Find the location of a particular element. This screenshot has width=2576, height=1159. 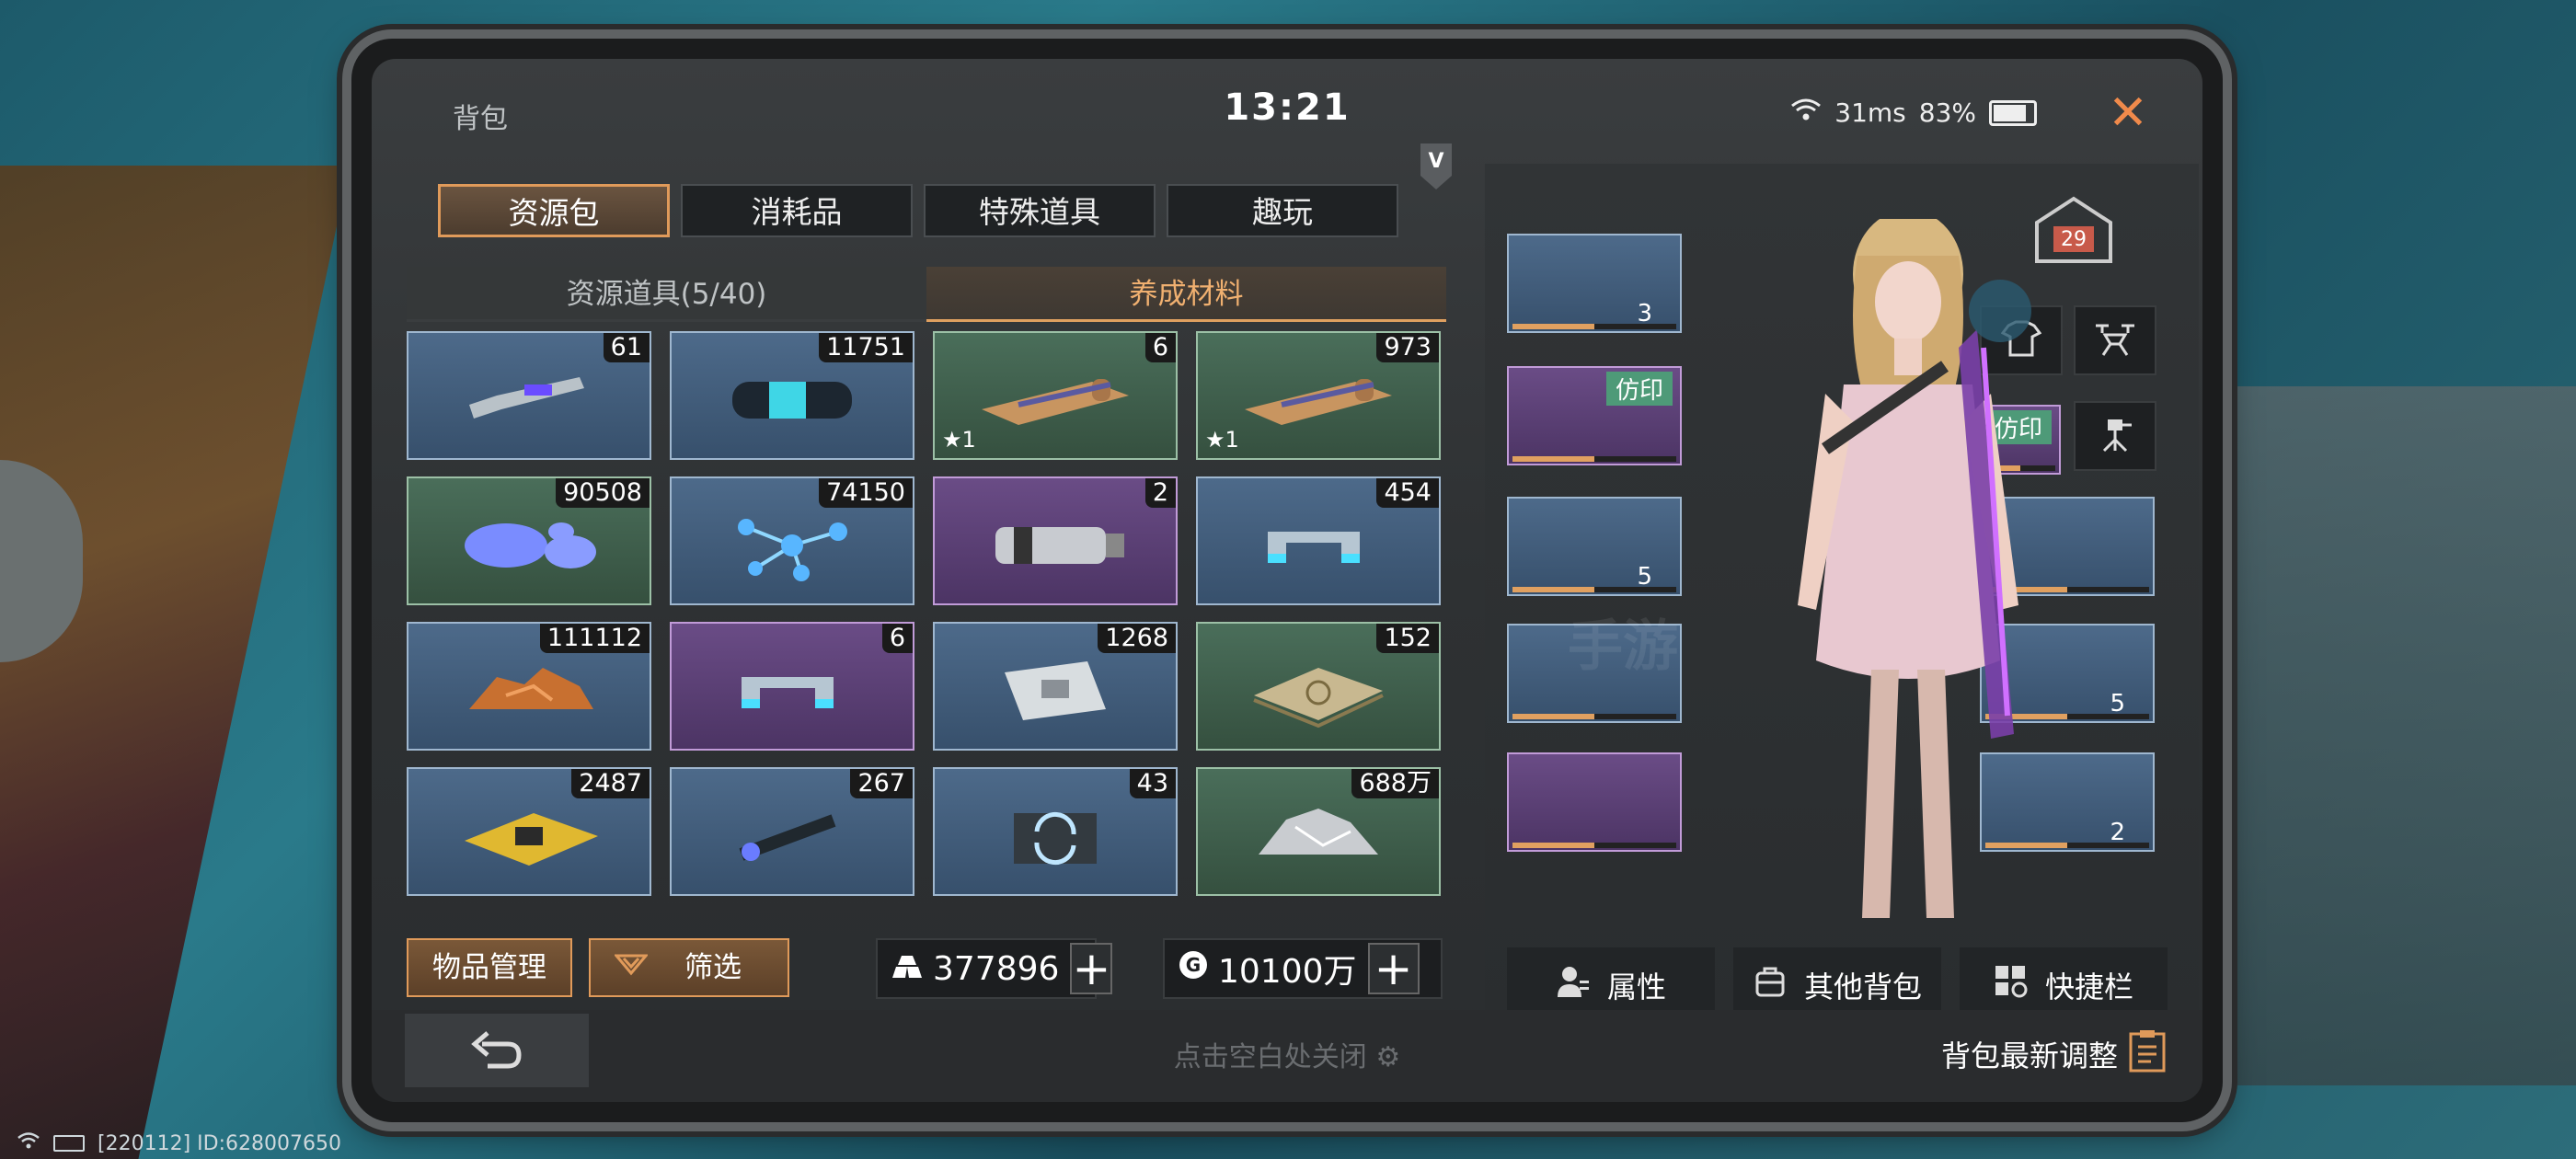

molecule-icon is located at coordinates (792, 545).